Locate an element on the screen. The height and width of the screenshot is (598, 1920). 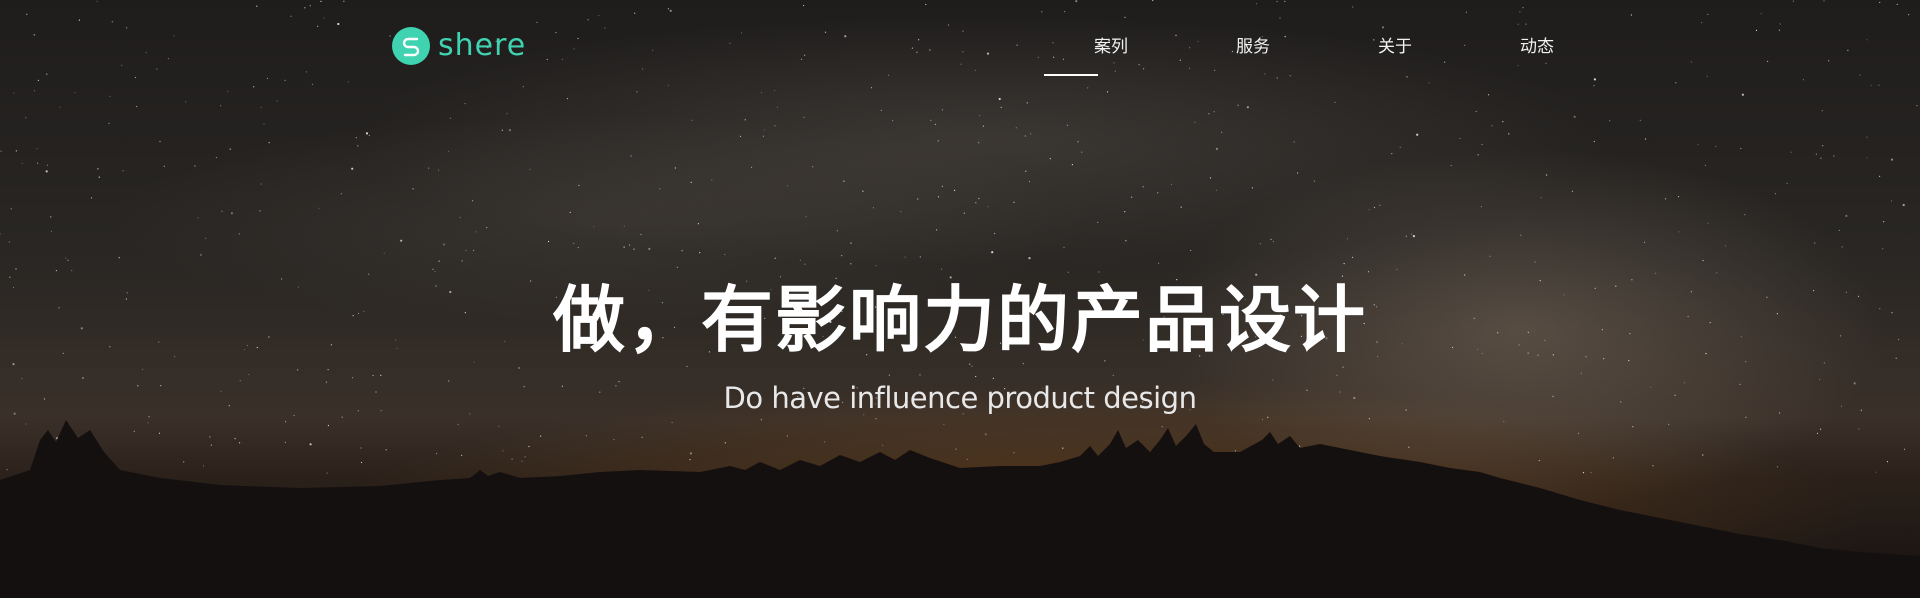
logo-wordmark: SHERE is located at coordinates (482, 45).